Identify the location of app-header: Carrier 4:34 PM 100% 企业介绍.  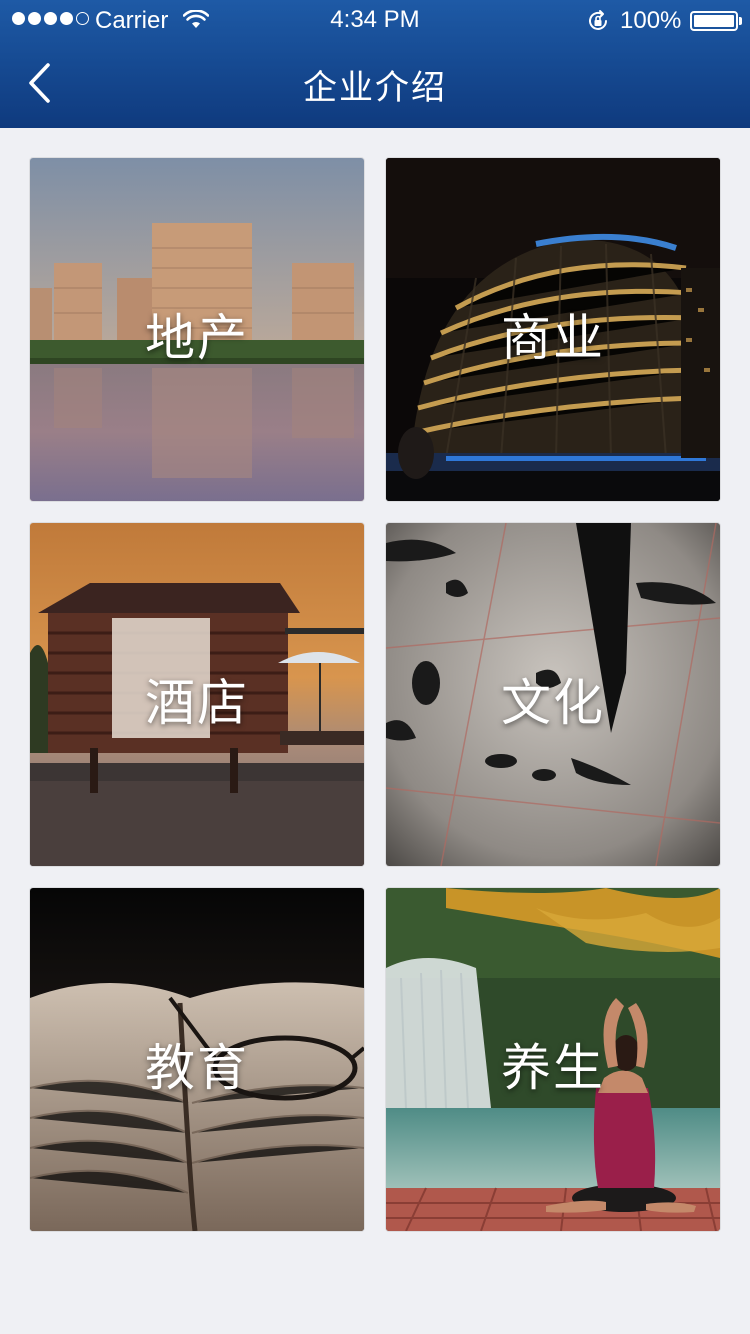
(375, 64).